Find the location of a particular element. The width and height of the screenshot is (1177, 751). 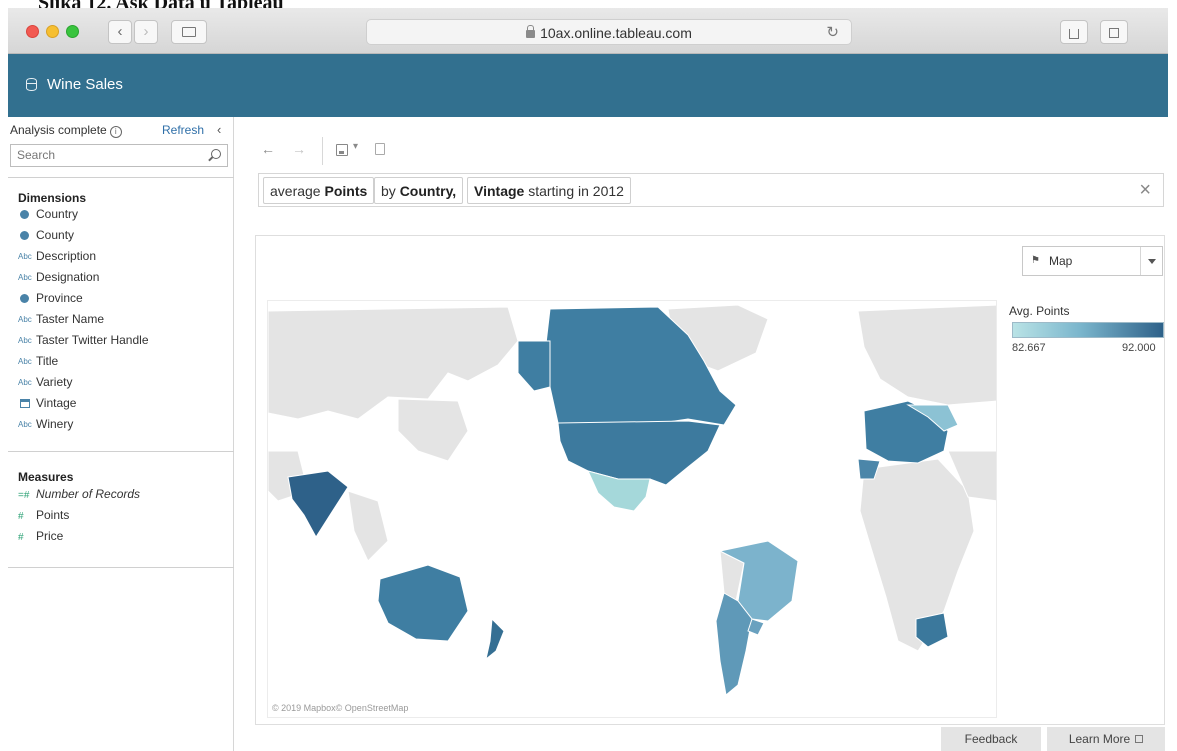

legend-min-value: 82.667 is located at coordinates (1029, 348).